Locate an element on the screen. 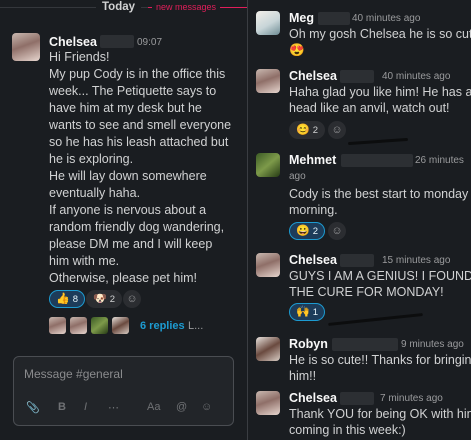 The image size is (471, 440). reaction-raised-hands: 🙌 1 is located at coordinates (307, 312).